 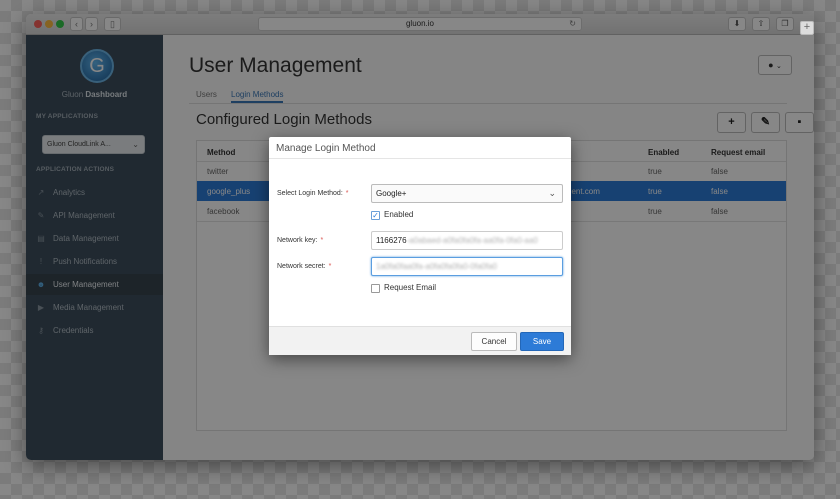 I want to click on dialog-footer: Cancel Save, so click(x=420, y=340).